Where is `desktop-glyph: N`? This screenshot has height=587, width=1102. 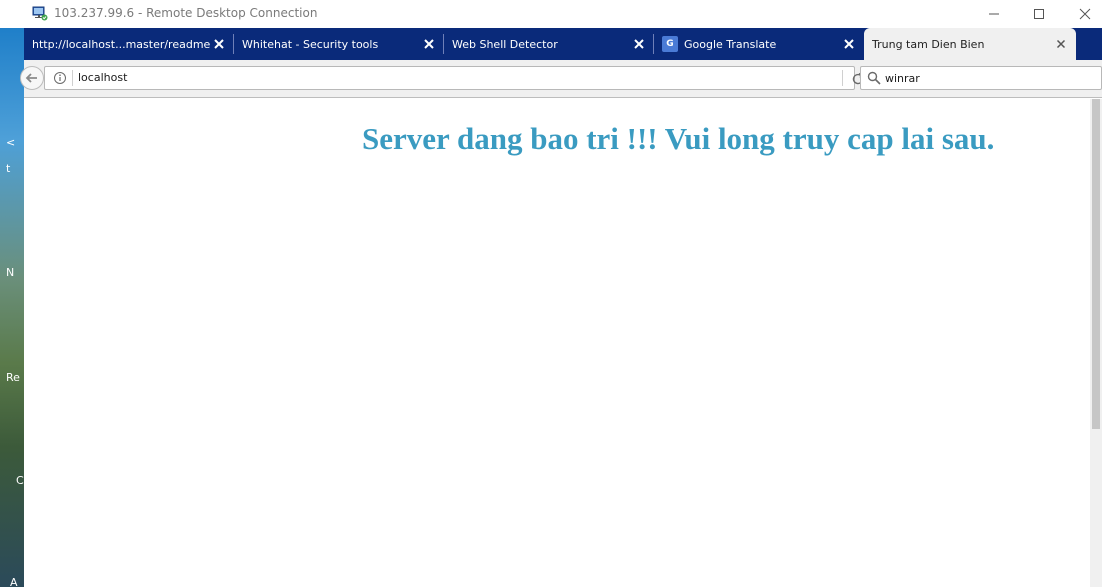
desktop-glyph: N is located at coordinates (10, 272).